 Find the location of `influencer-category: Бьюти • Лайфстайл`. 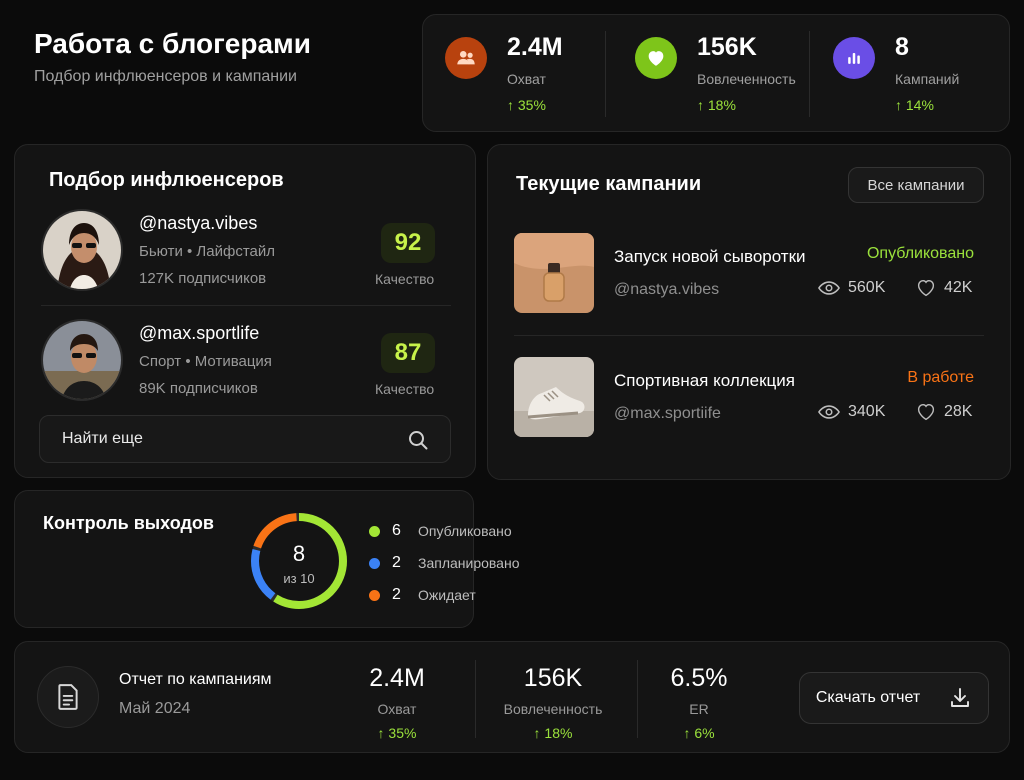

influencer-category: Бьюти • Лайфстайл is located at coordinates (207, 251).